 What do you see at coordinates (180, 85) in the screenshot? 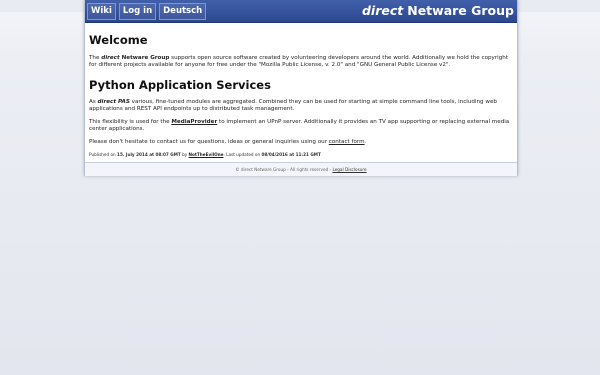
I see `pas-heading: Python Application Services` at bounding box center [180, 85].